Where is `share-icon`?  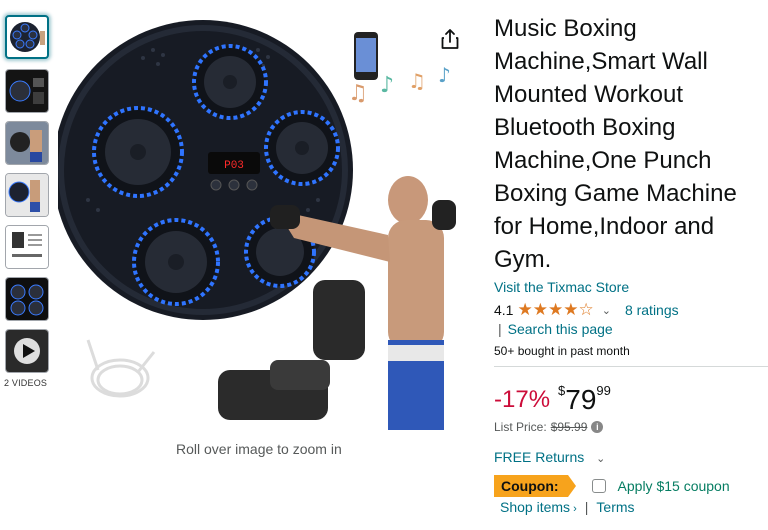 share-icon is located at coordinates (450, 39).